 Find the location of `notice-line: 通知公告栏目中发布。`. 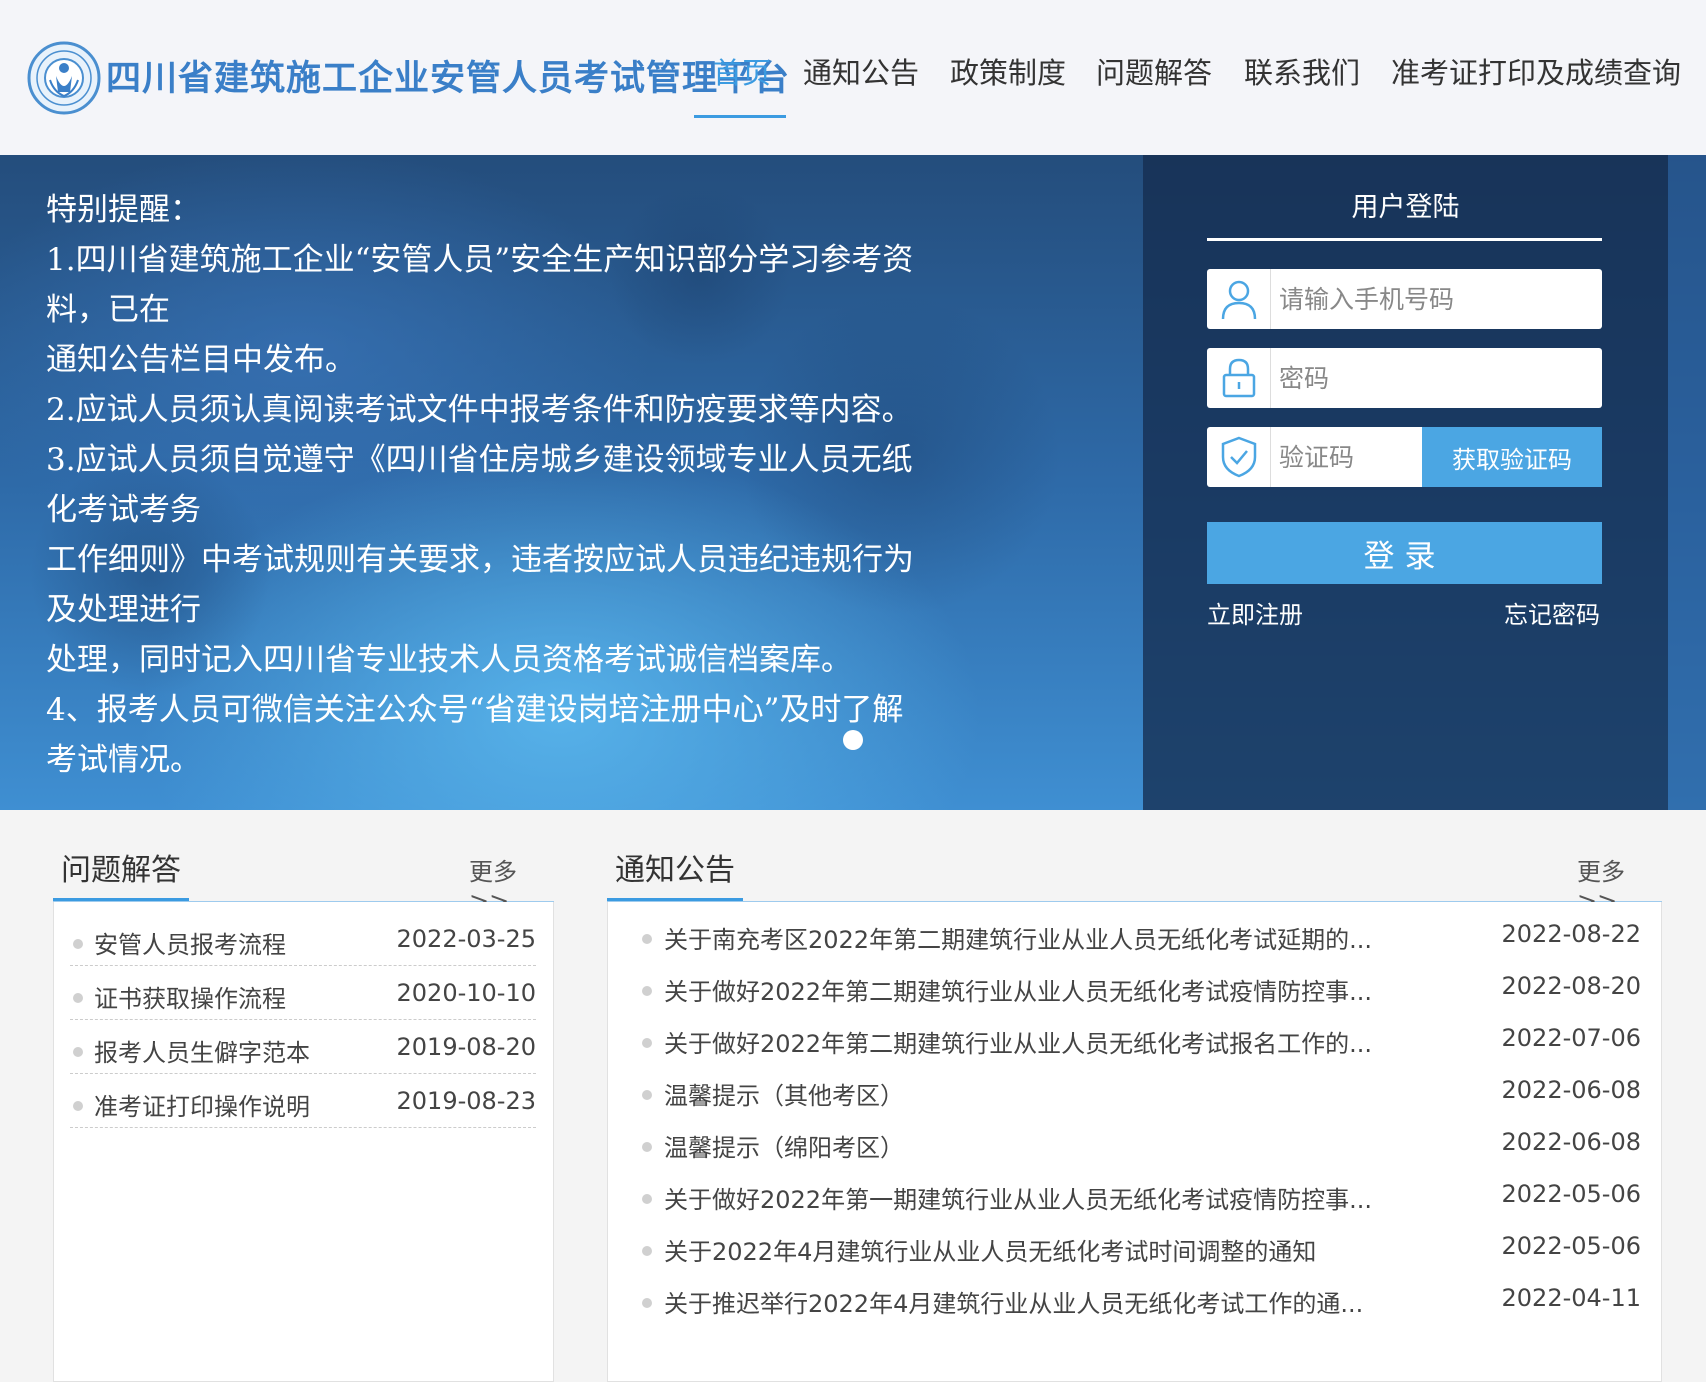

notice-line: 通知公告栏目中发布。 is located at coordinates (201, 360).